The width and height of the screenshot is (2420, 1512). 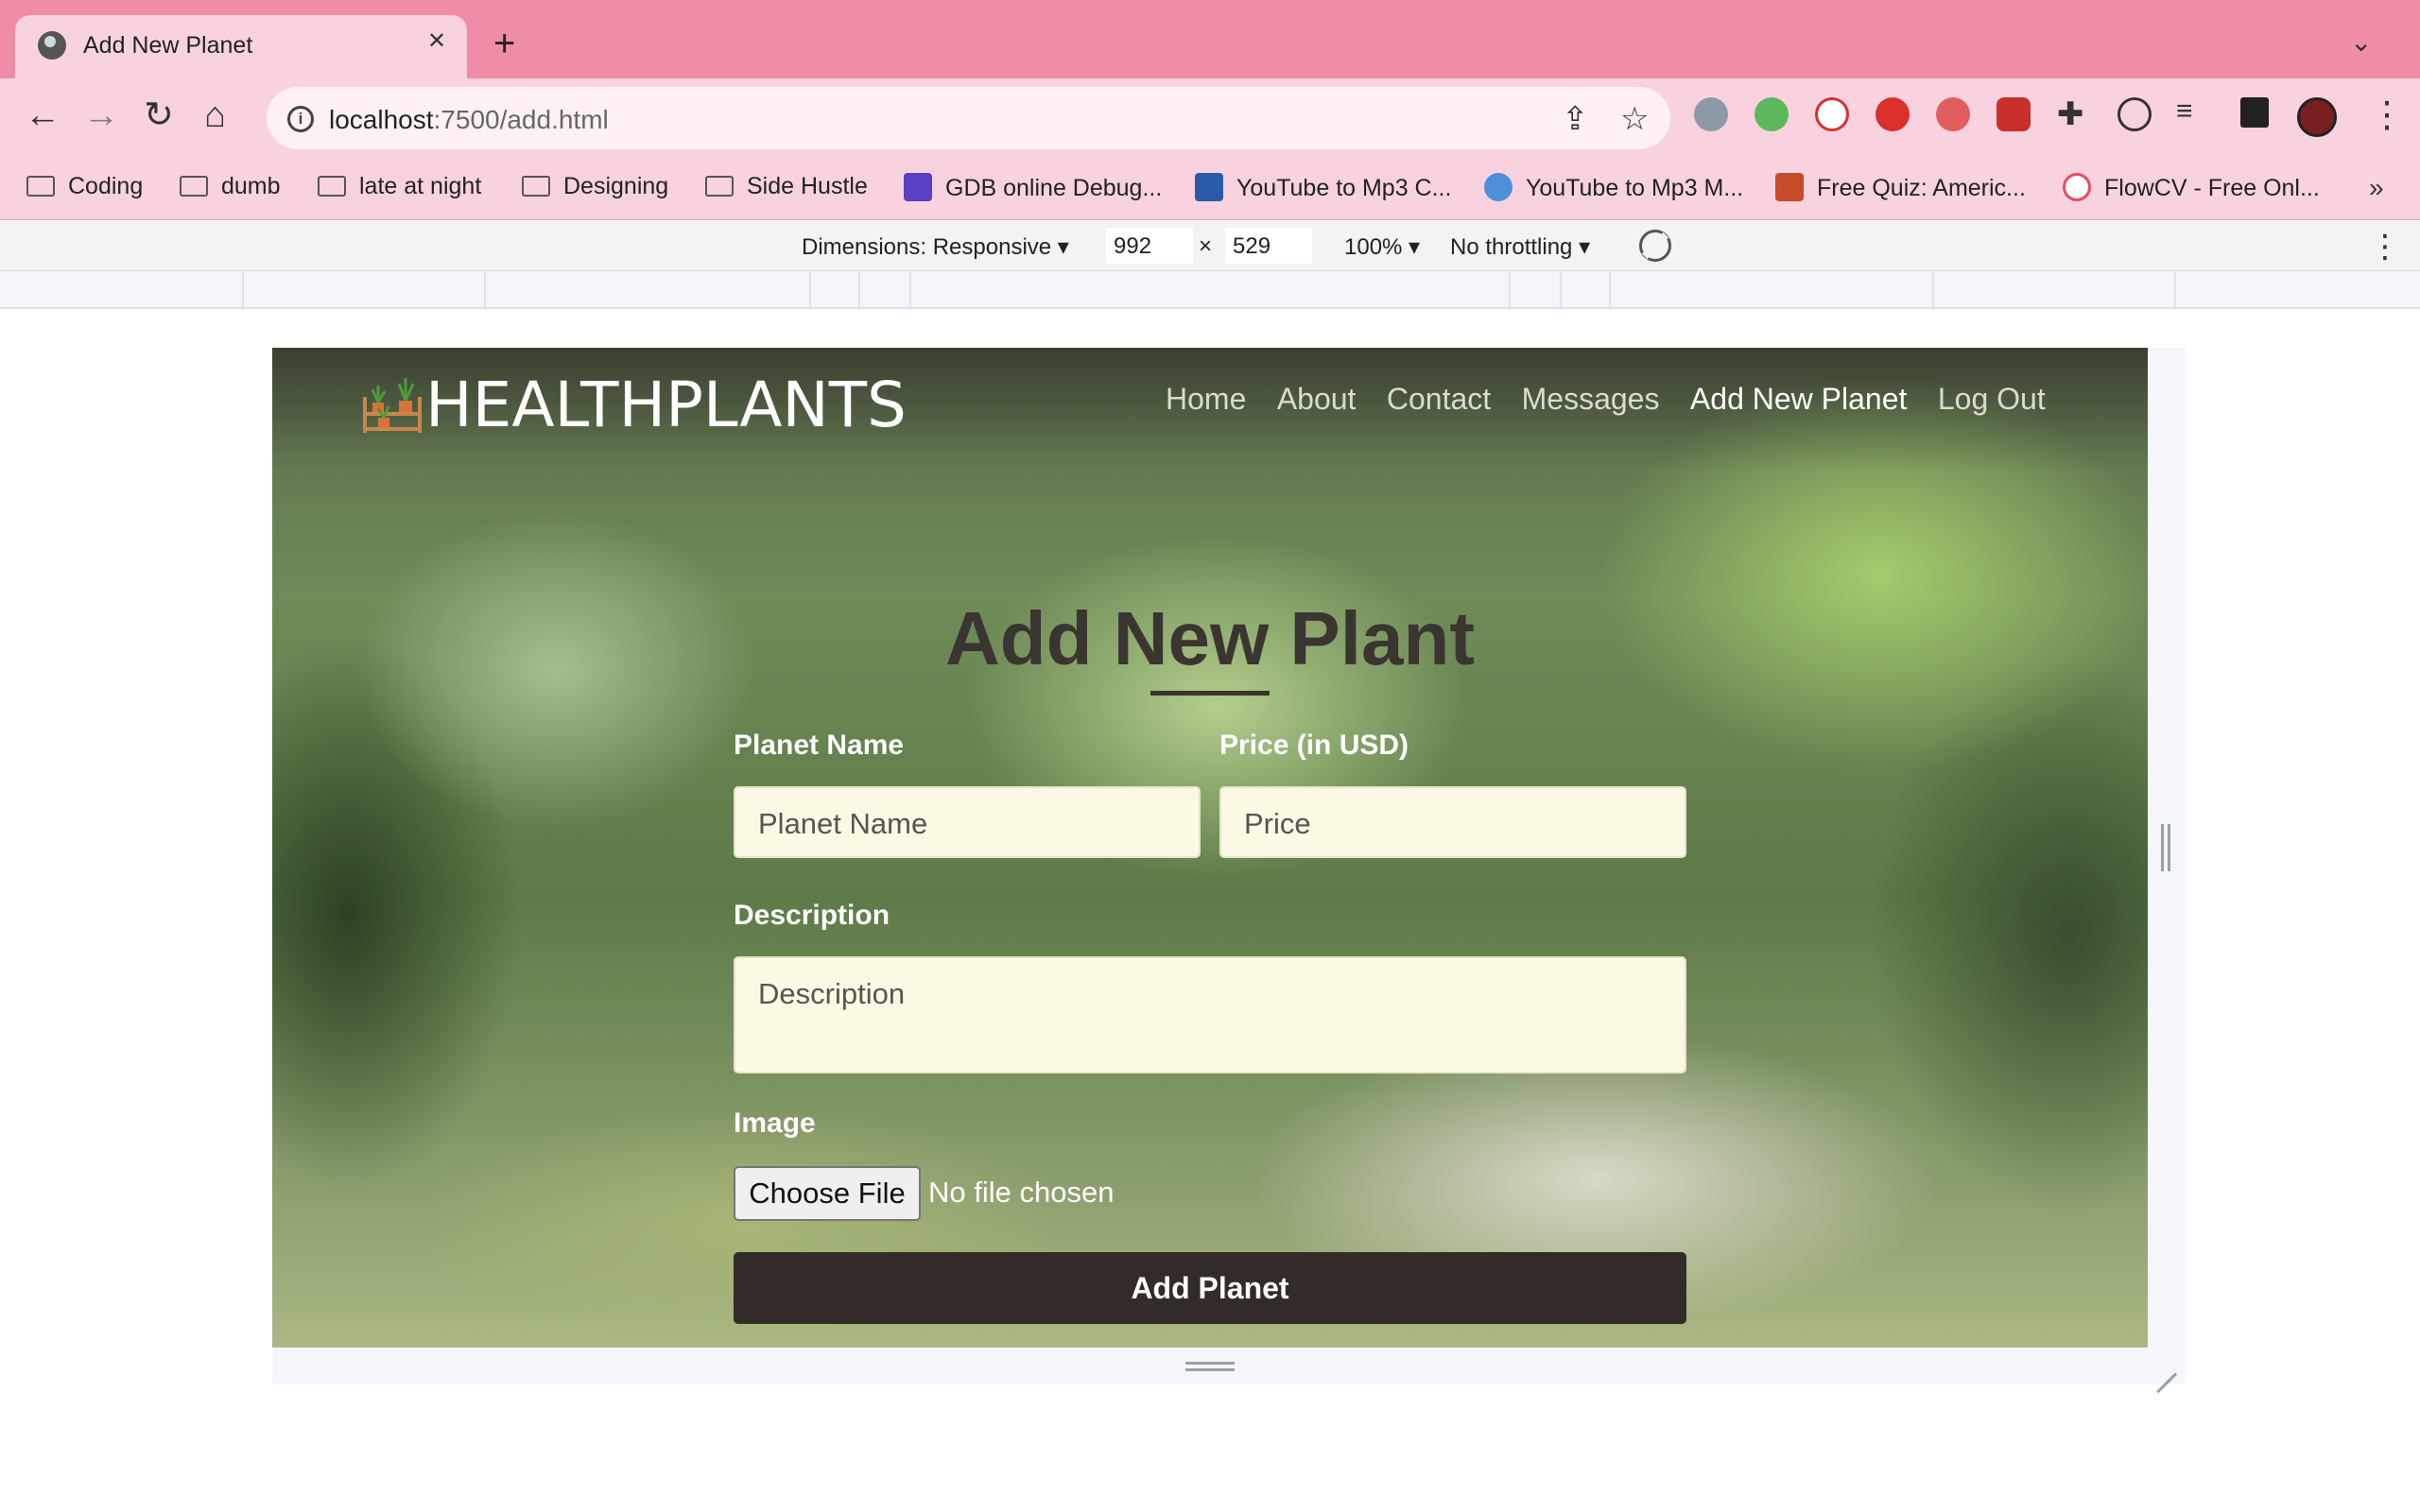 What do you see at coordinates (1021, 1192) in the screenshot?
I see `file-status-text: No file chosen` at bounding box center [1021, 1192].